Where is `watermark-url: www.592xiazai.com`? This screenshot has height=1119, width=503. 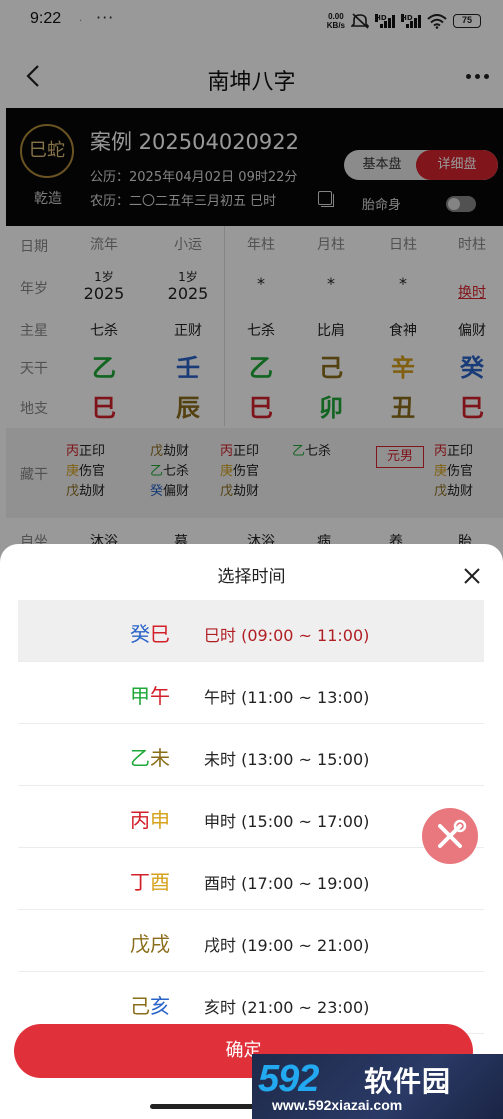
watermark-url: www.592xiazai.com is located at coordinates (337, 1105).